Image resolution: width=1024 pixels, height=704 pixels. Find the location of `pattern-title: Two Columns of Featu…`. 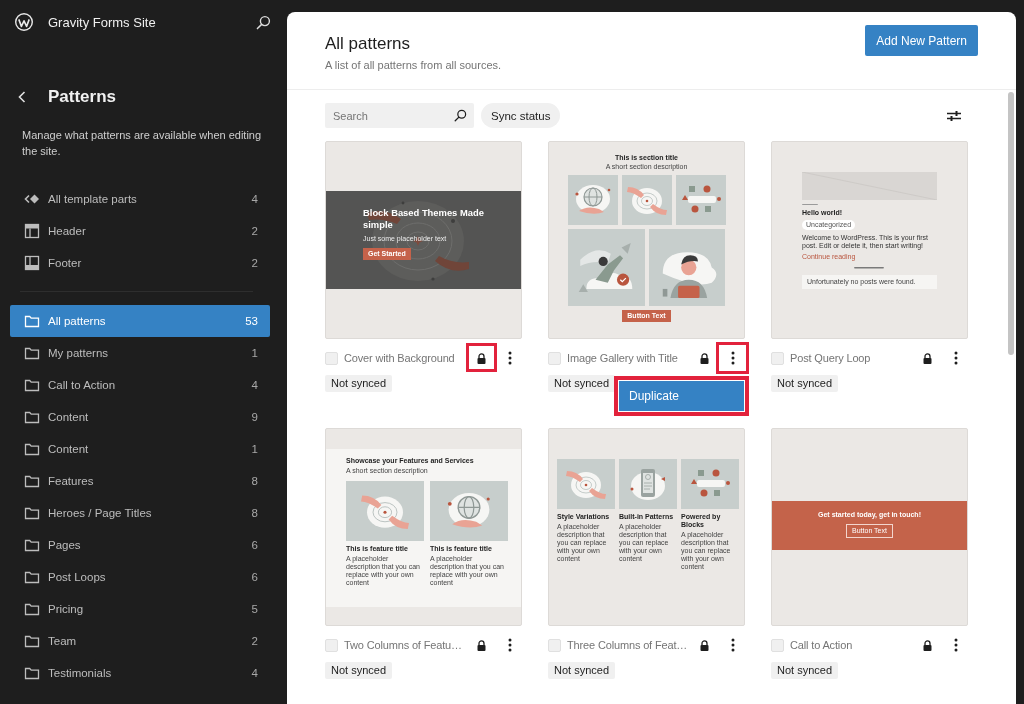

pattern-title: Two Columns of Featu… is located at coordinates (407, 645).